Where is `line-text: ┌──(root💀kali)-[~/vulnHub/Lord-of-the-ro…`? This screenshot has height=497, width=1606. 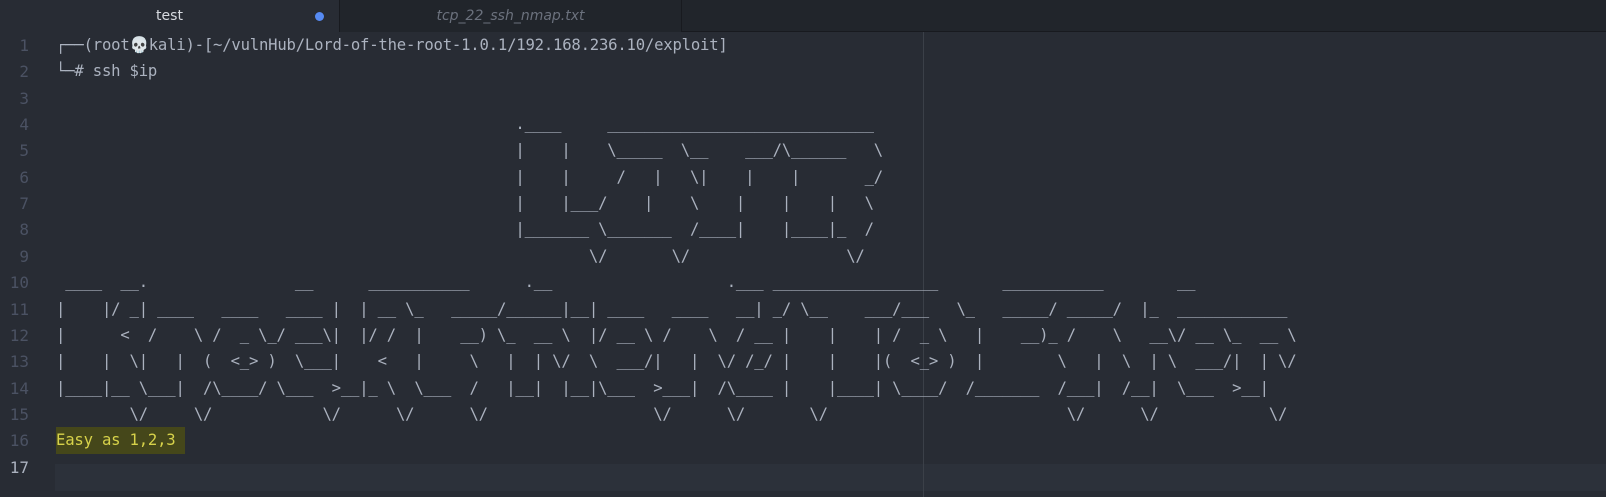 line-text: ┌──(root💀kali)-[~/vulnHub/Lord-of-the-ro… is located at coordinates (392, 45).